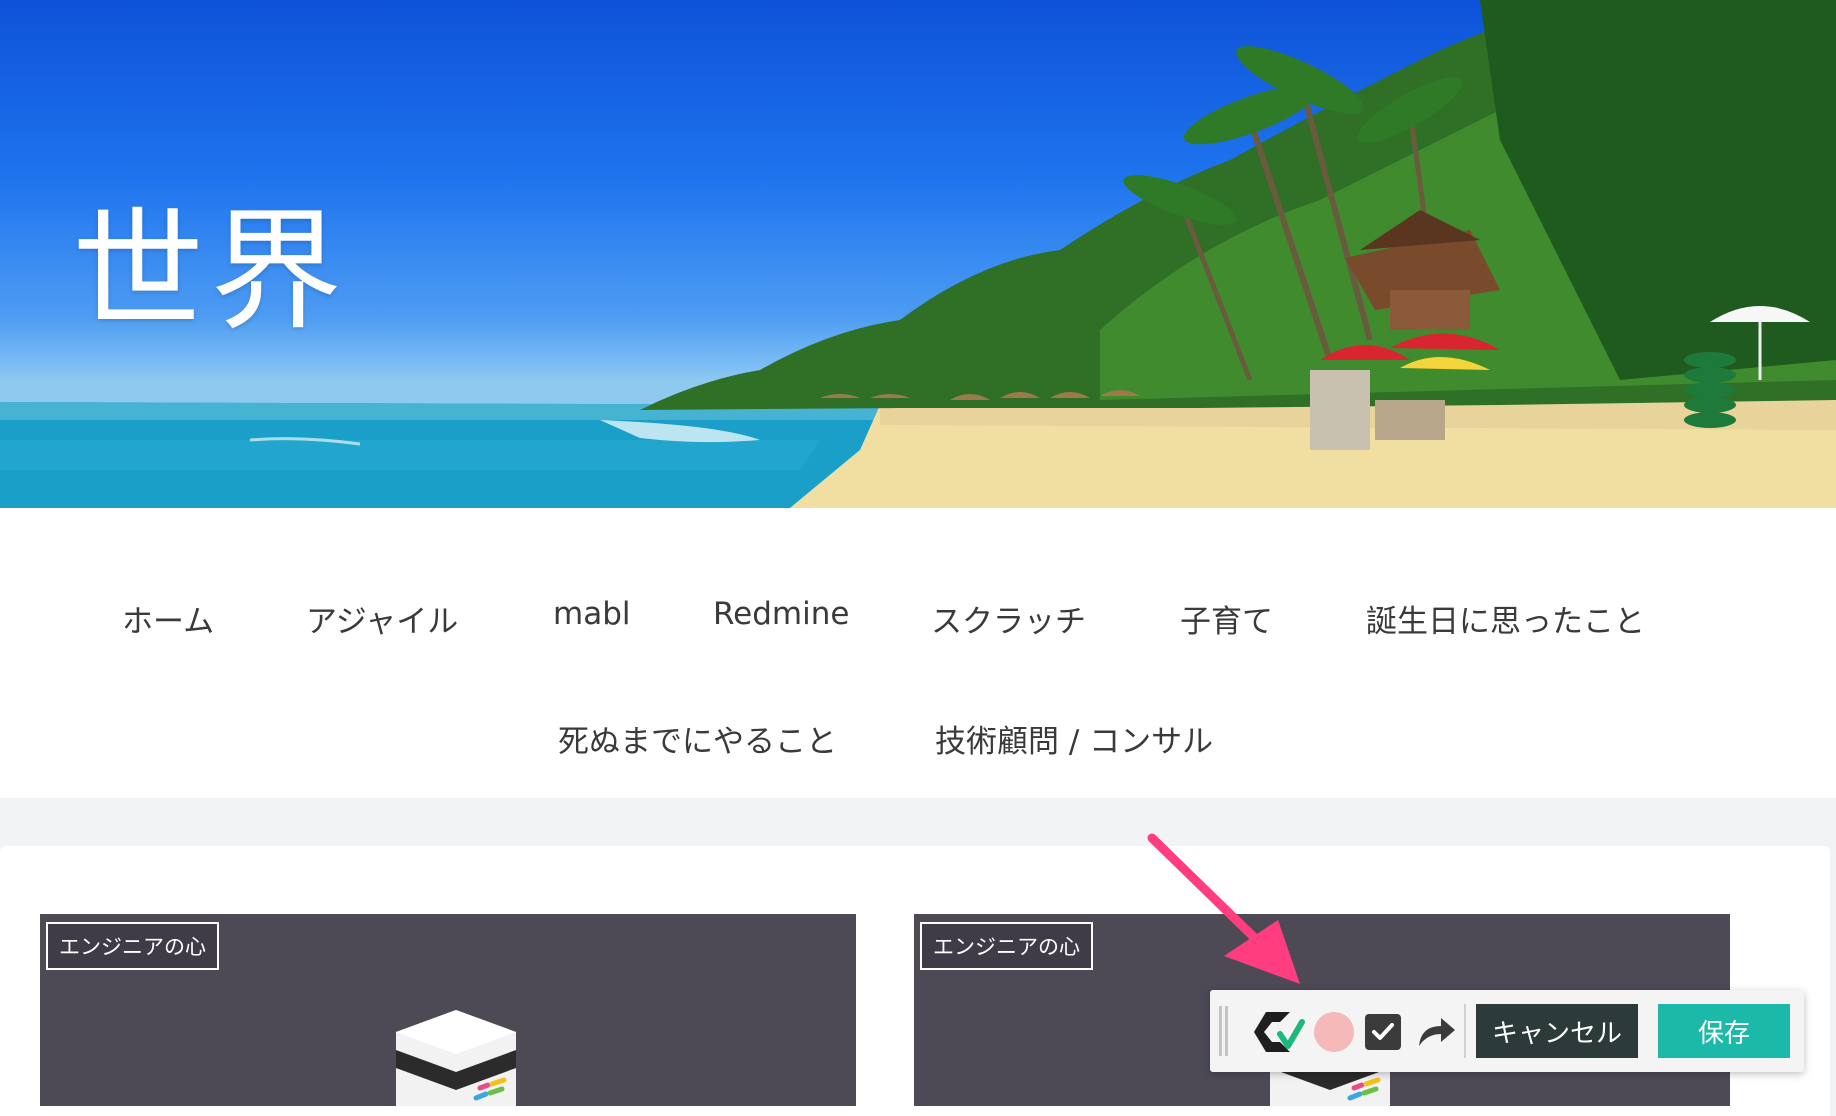 The height and width of the screenshot is (1116, 1836). I want to click on nav-item-home: ホーム, so click(168, 618).